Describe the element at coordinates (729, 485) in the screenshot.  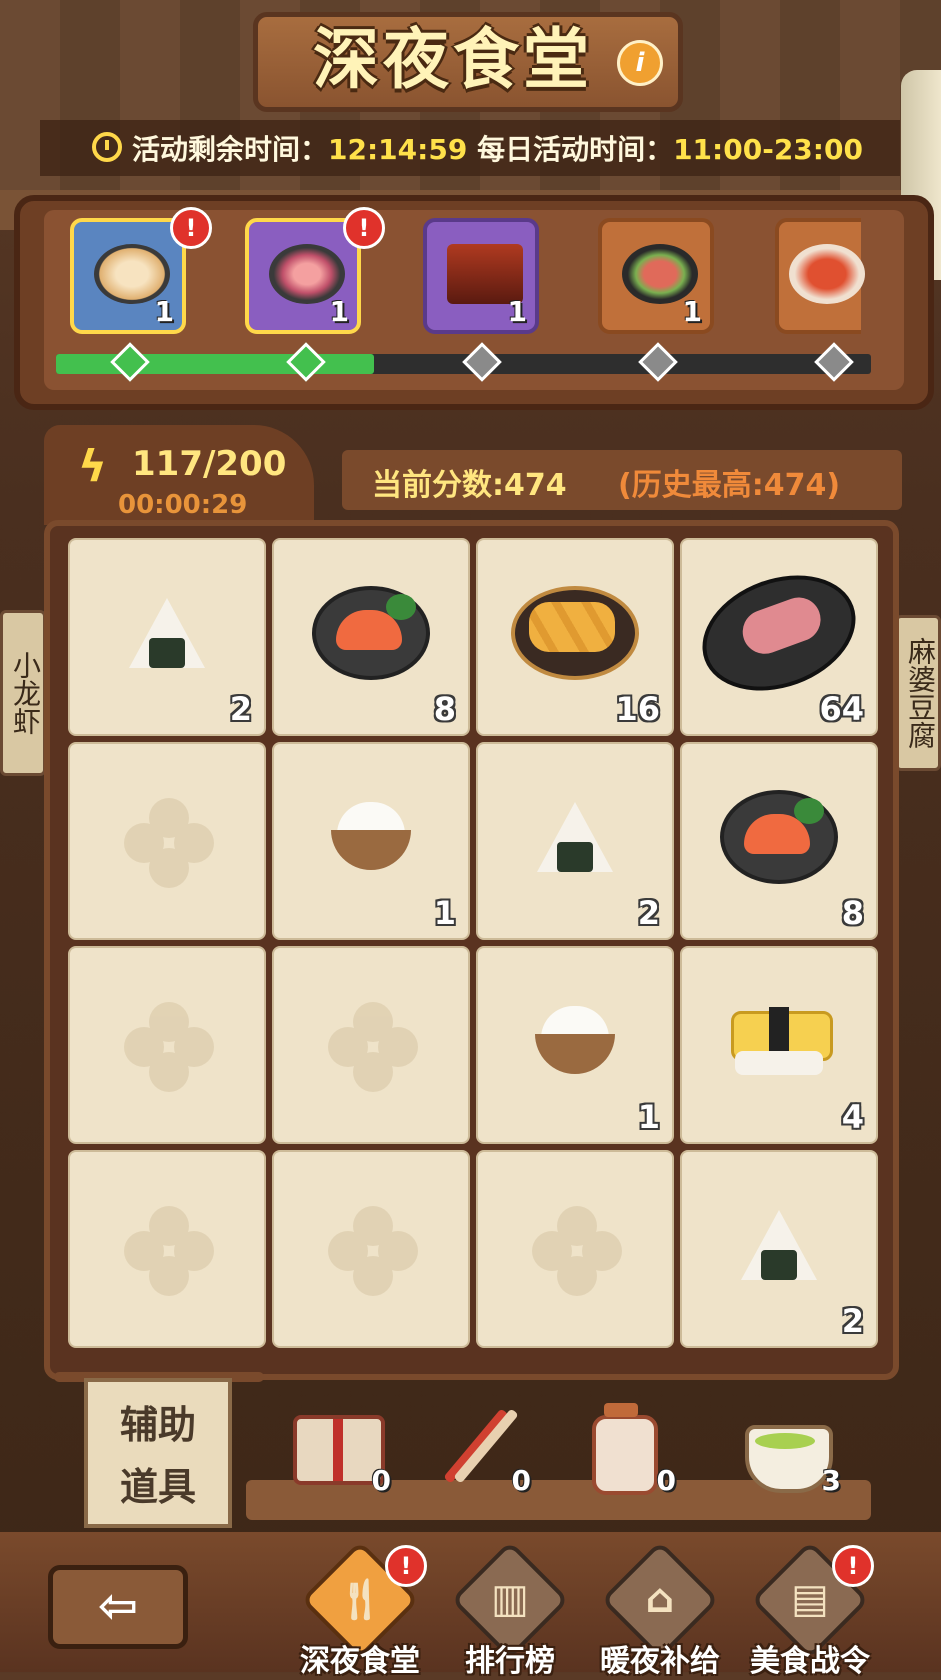
I see `best-score: (历史最高:474)` at that location.